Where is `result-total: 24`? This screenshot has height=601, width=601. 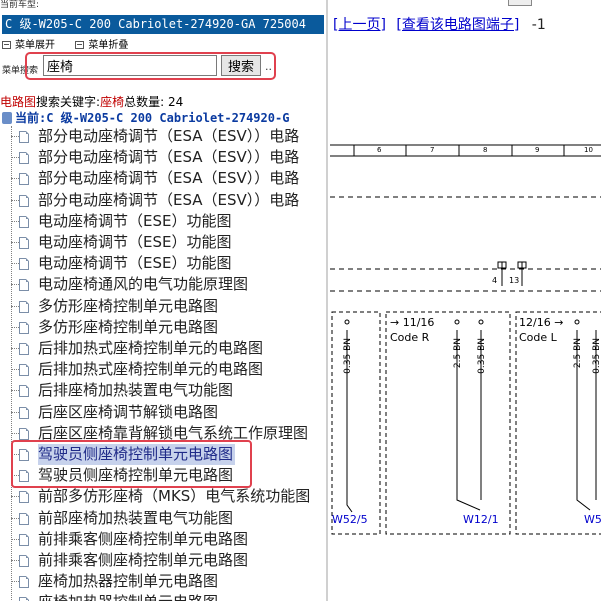 result-total: 24 is located at coordinates (175, 102).